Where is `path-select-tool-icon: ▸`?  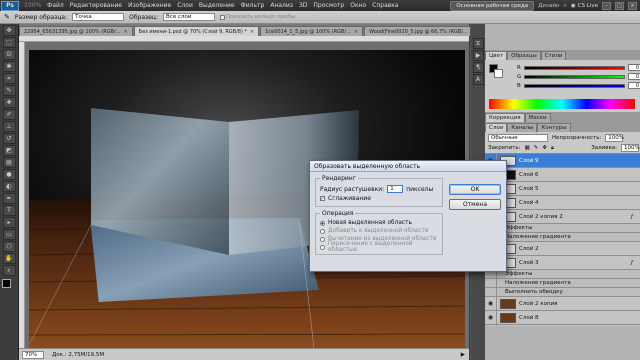
path-select-tool-icon: ▸ is located at coordinates (9, 222).